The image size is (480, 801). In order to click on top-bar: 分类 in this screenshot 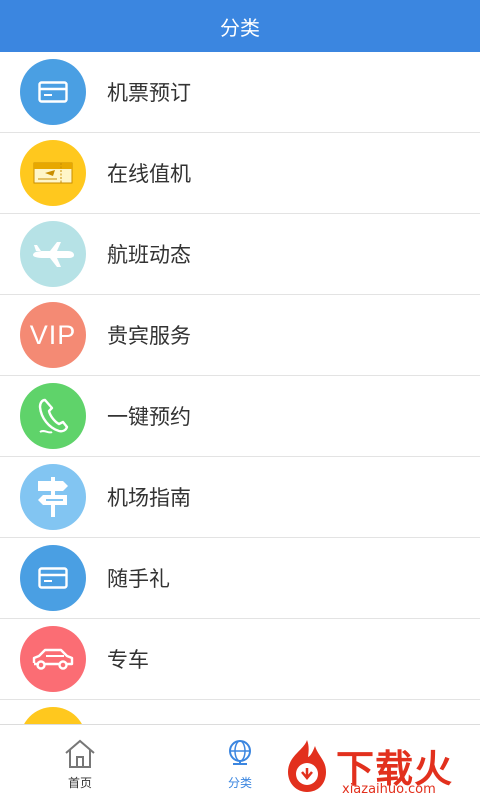, I will do `click(240, 26)`.